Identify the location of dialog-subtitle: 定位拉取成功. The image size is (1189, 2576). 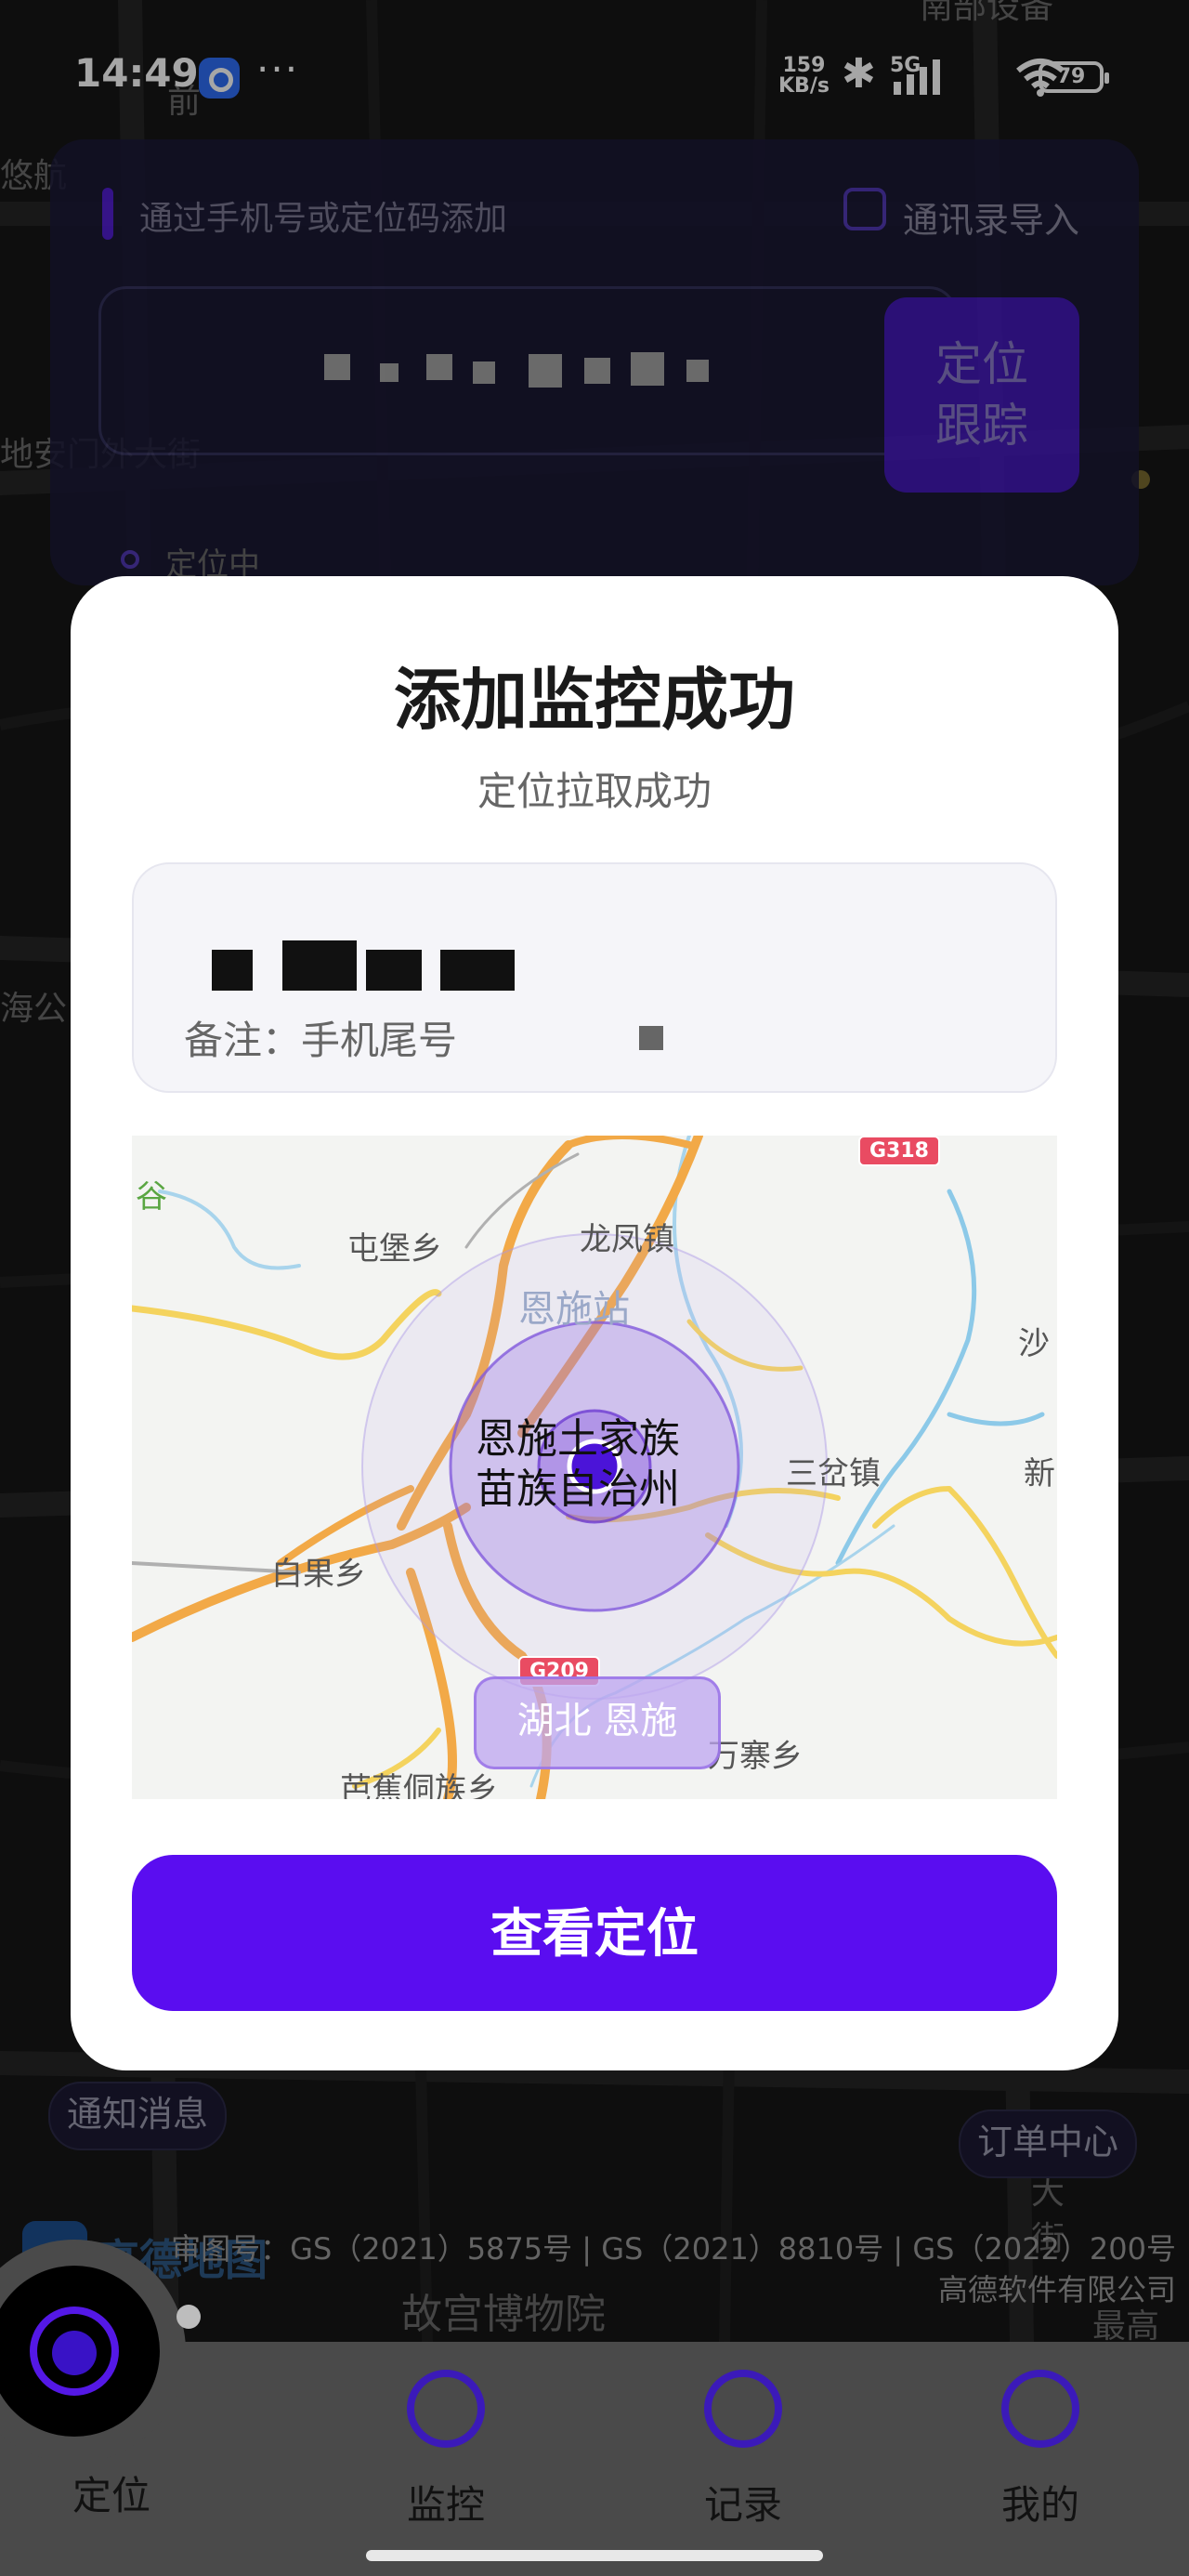
(594, 791).